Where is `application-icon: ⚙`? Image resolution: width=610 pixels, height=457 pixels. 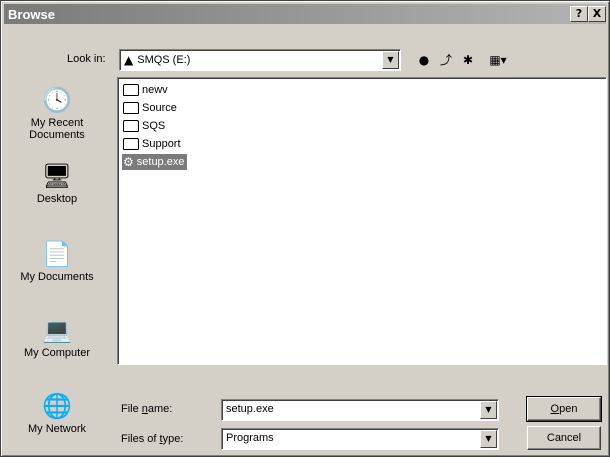
application-icon: ⚙ is located at coordinates (128, 162).